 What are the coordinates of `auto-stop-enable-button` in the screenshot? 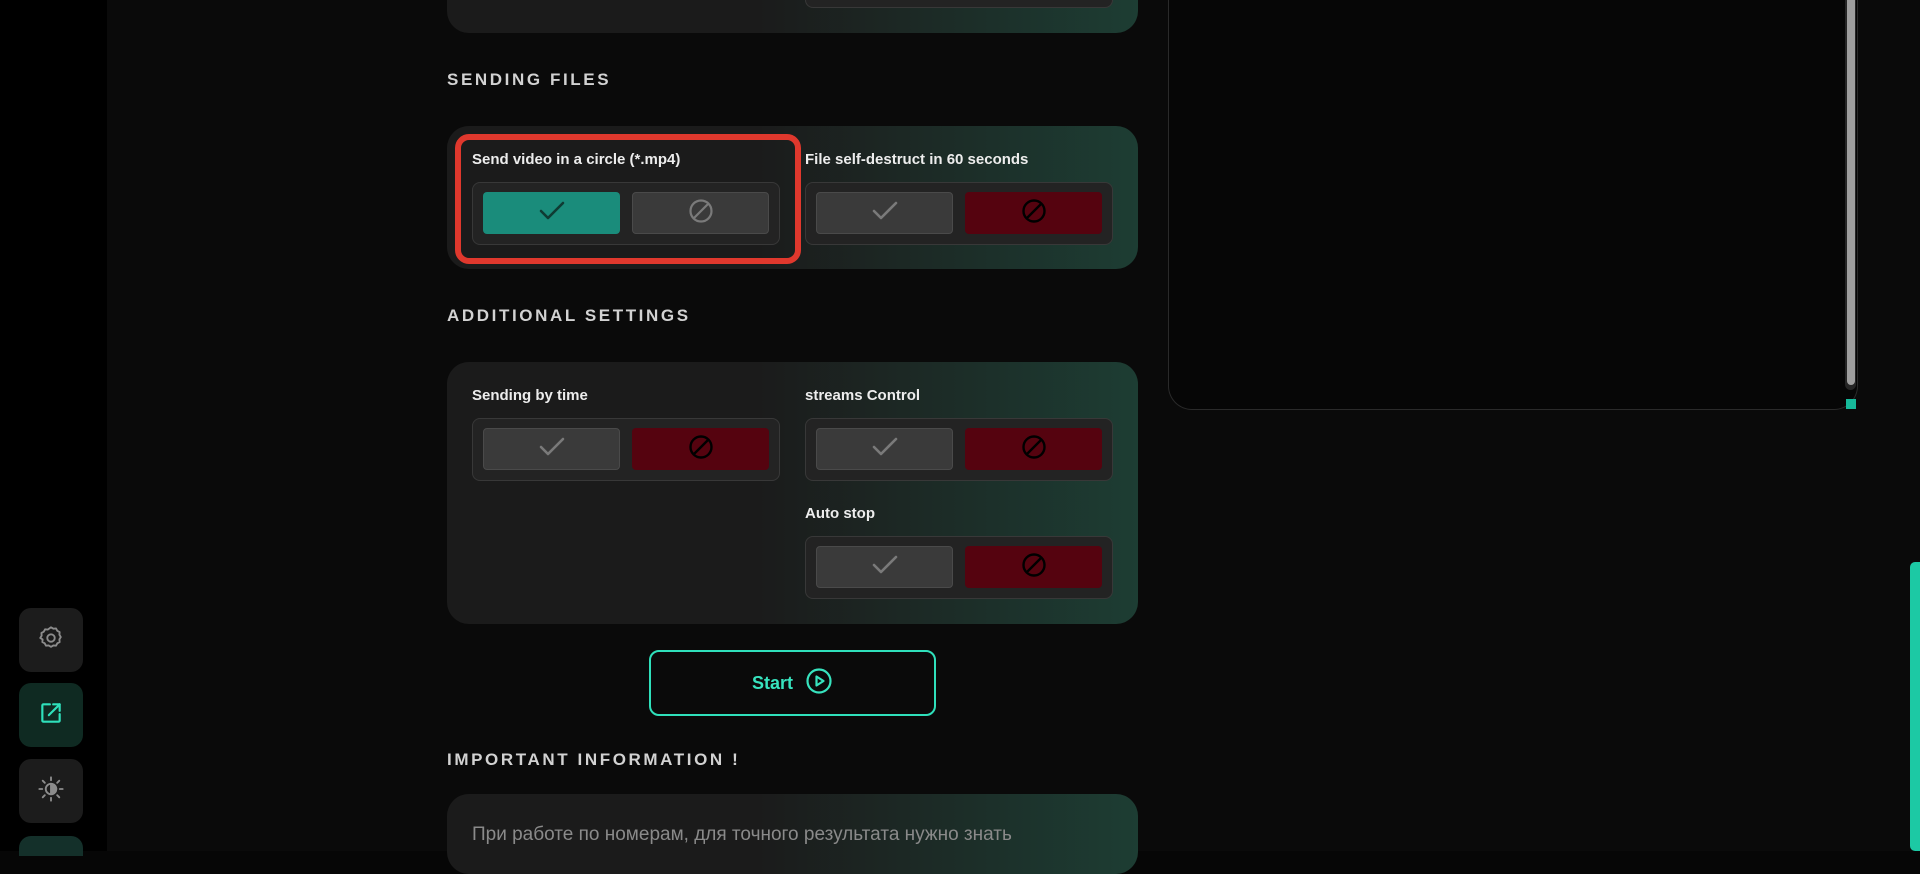 It's located at (884, 567).